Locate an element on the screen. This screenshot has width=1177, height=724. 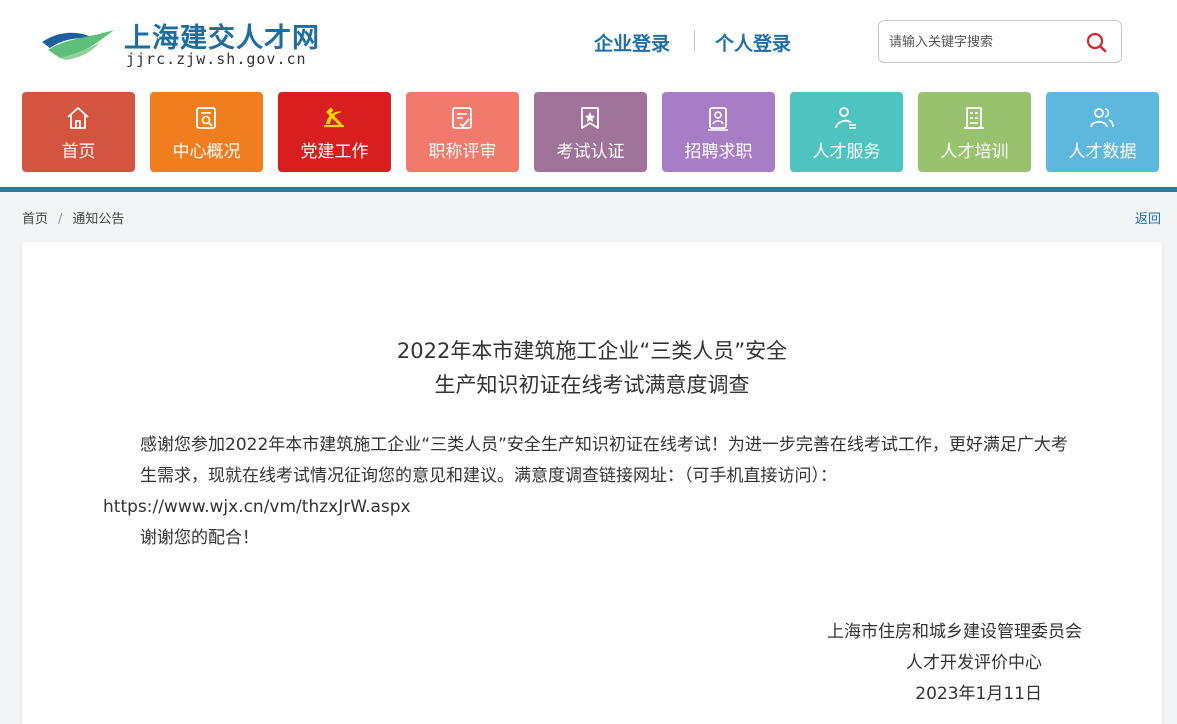
header-divider is located at coordinates (588, 189).